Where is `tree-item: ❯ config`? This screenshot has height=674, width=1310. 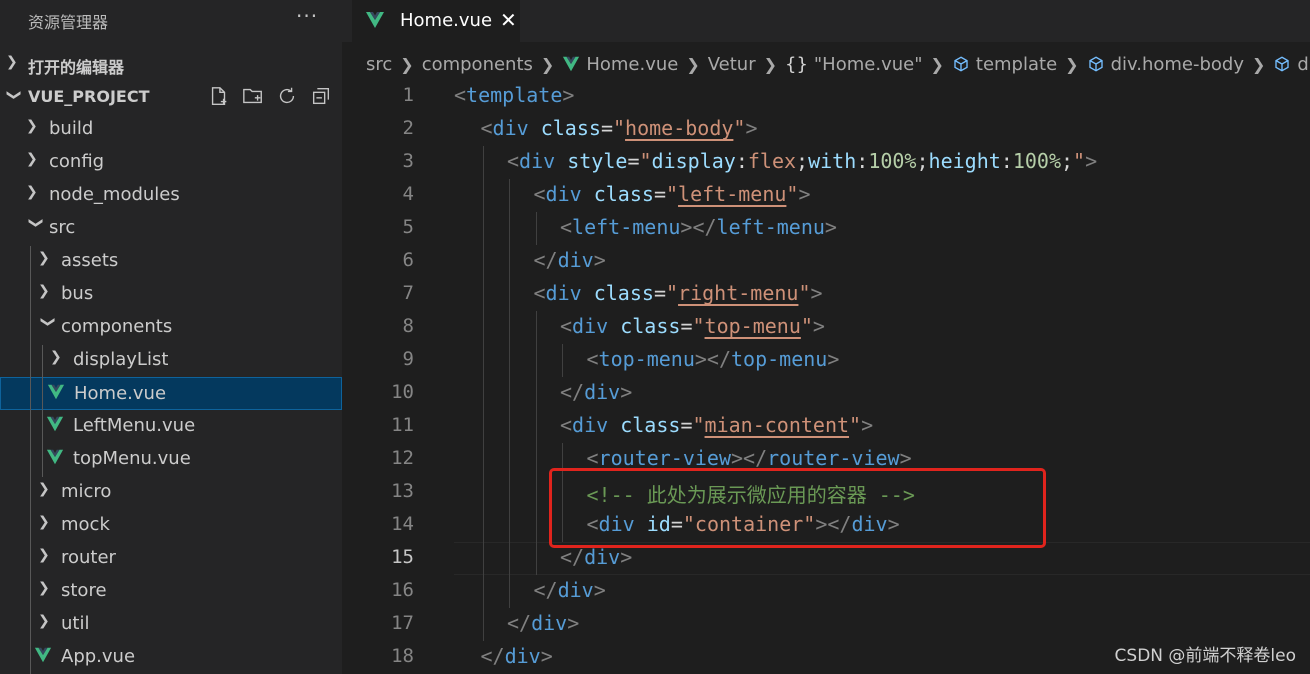 tree-item: ❯ config is located at coordinates (171, 162).